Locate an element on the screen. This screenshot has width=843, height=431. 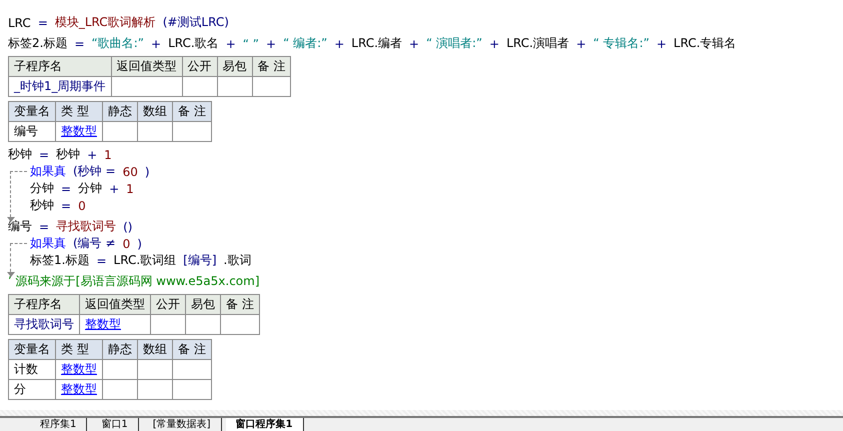
code-token: (#测试LRC) is located at coordinates (195, 22).